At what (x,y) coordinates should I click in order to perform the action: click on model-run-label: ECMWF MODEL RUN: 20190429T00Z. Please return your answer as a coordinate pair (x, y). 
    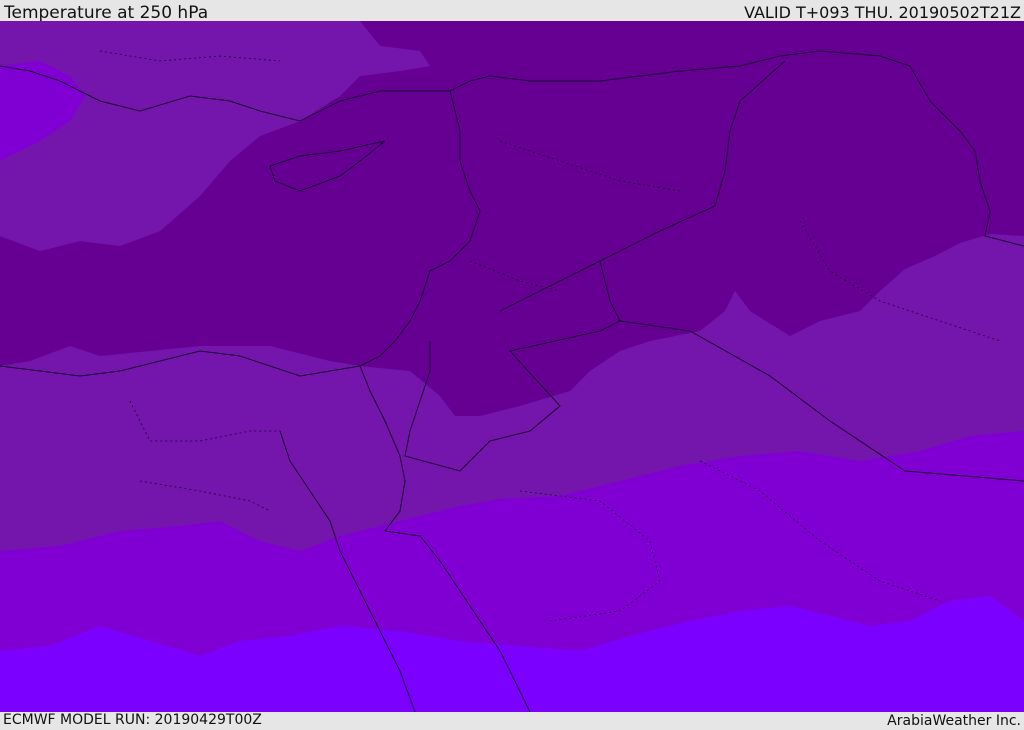
    Looking at the image, I should click on (132, 720).